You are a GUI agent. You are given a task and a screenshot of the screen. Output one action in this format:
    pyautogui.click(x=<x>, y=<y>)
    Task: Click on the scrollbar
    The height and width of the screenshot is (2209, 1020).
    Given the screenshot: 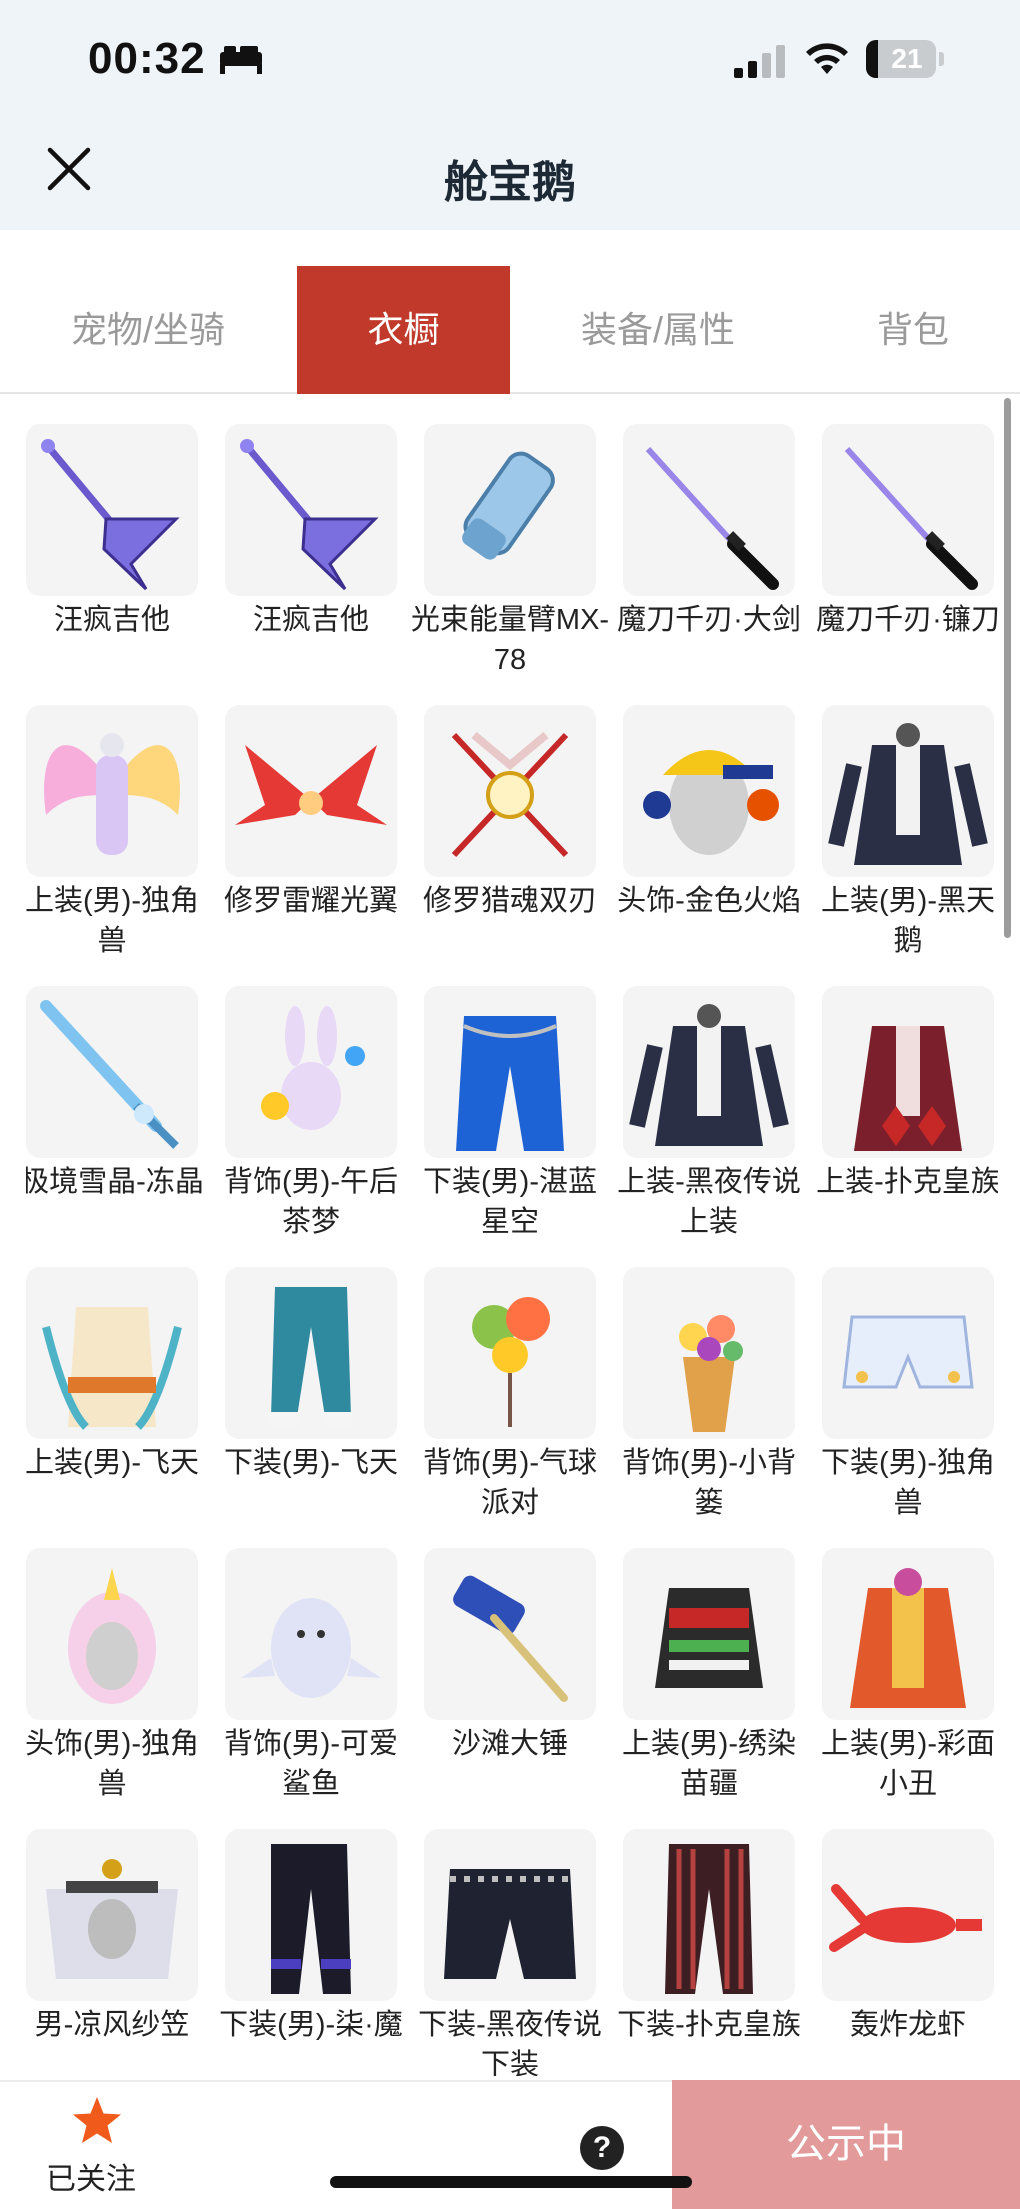 What is the action you would take?
    pyautogui.click(x=1007, y=668)
    